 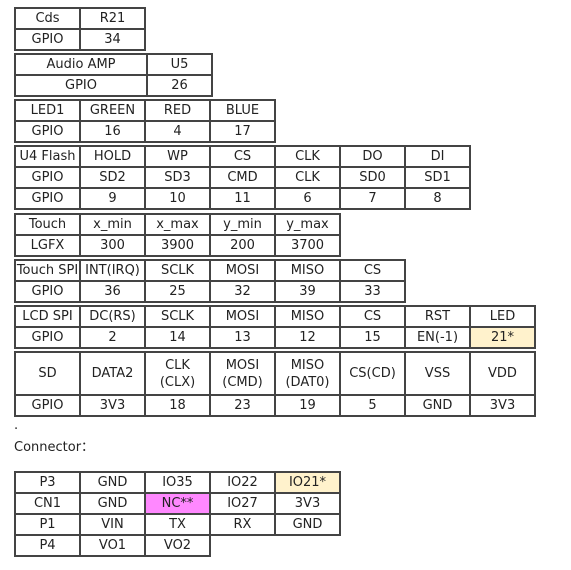 I want to click on table-cell: 34, so click(x=112, y=39).